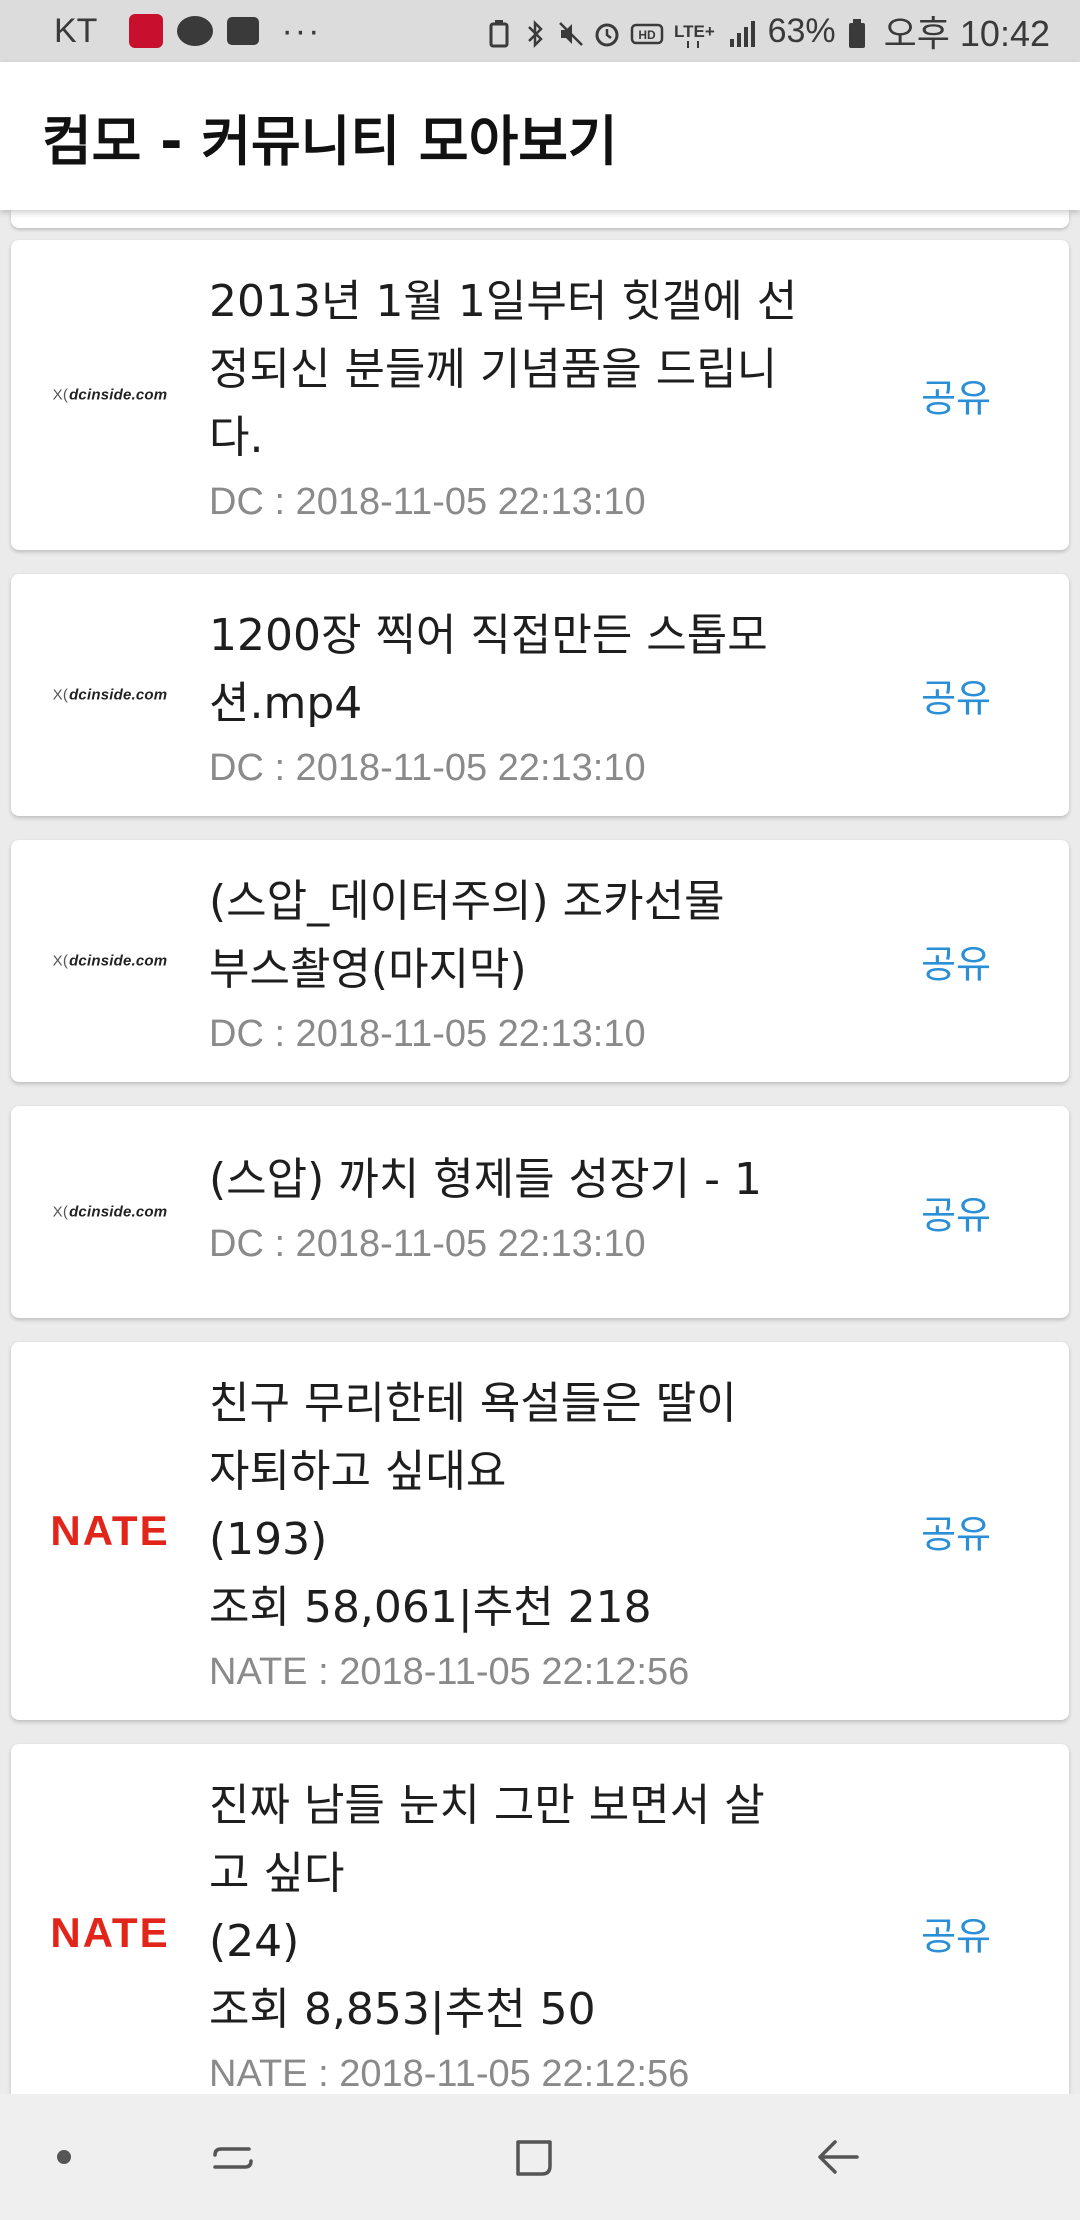  Describe the element at coordinates (801, 30) in the screenshot. I see `battery-percent: 63%` at that location.